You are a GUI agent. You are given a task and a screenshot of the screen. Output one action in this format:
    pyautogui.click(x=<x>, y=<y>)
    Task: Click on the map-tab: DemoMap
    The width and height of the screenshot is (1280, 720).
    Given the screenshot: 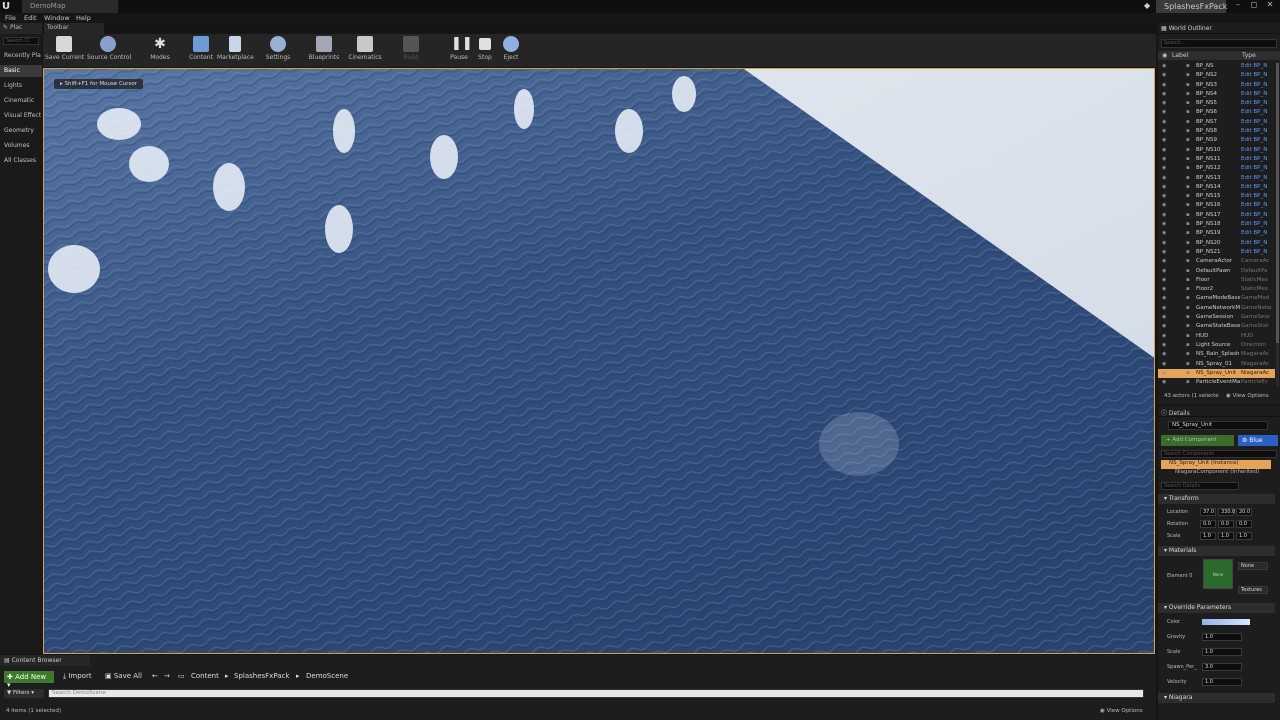 What is the action you would take?
    pyautogui.click(x=70, y=6)
    